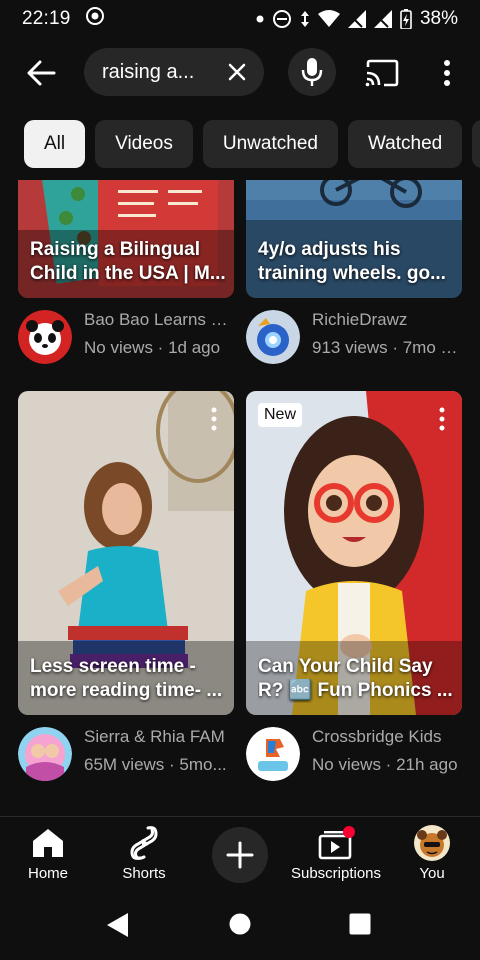  I want to click on screen-record-icon, so click(95, 19).